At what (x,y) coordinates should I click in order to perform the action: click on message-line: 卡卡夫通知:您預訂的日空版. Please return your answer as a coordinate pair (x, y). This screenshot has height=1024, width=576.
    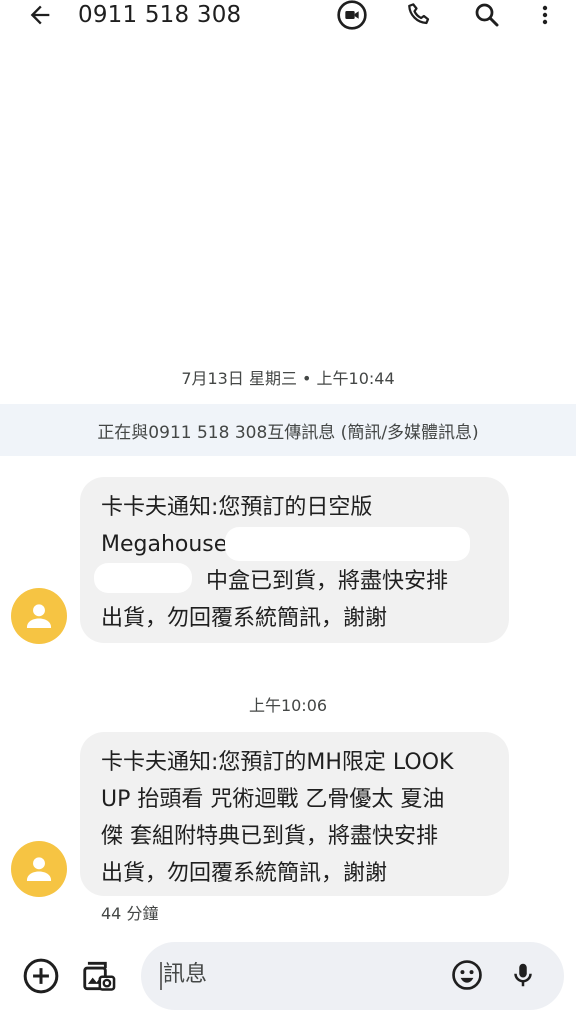
    Looking at the image, I should click on (237, 507).